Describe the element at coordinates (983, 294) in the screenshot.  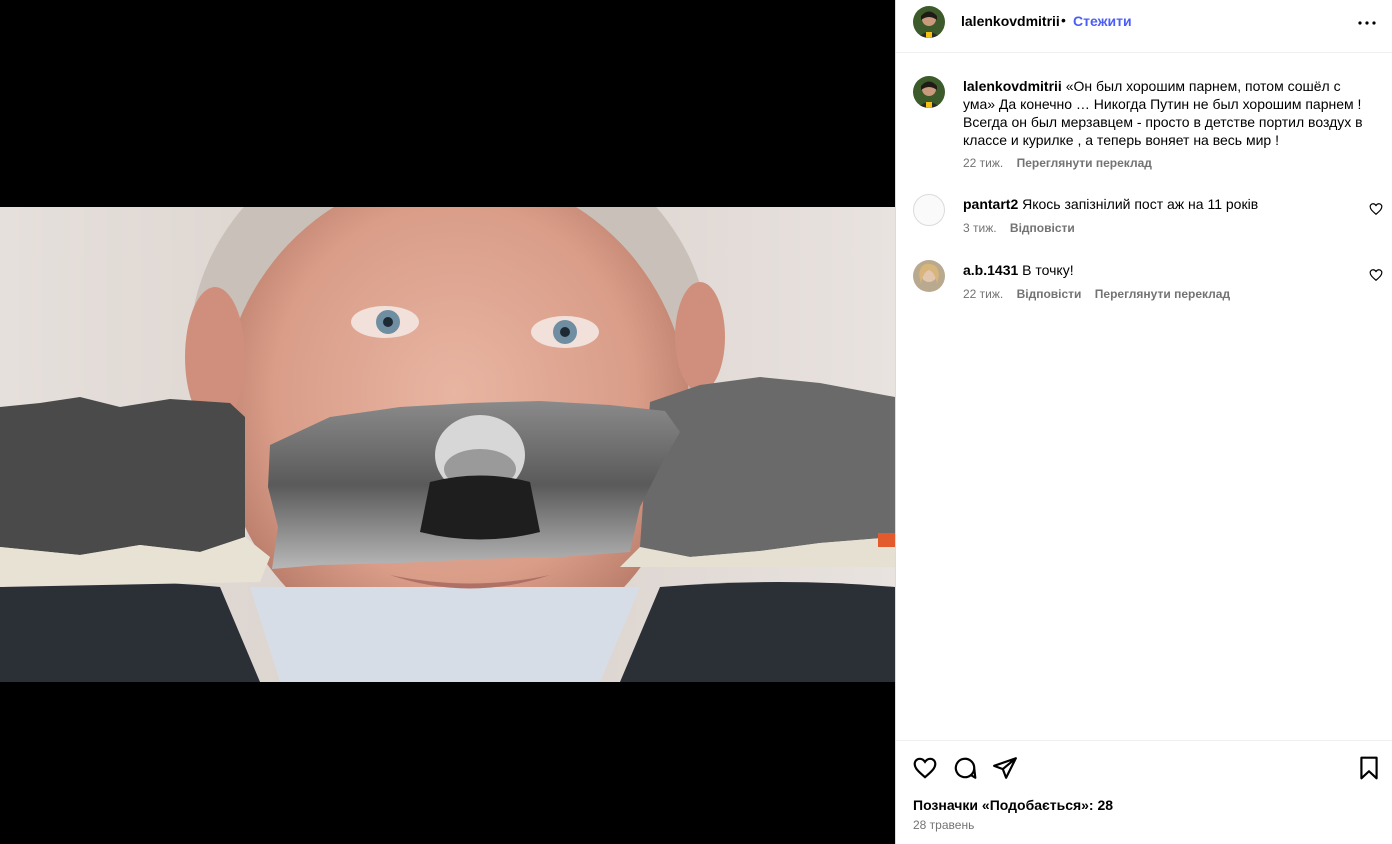
I see `comment-time: 22 тиж.` at that location.